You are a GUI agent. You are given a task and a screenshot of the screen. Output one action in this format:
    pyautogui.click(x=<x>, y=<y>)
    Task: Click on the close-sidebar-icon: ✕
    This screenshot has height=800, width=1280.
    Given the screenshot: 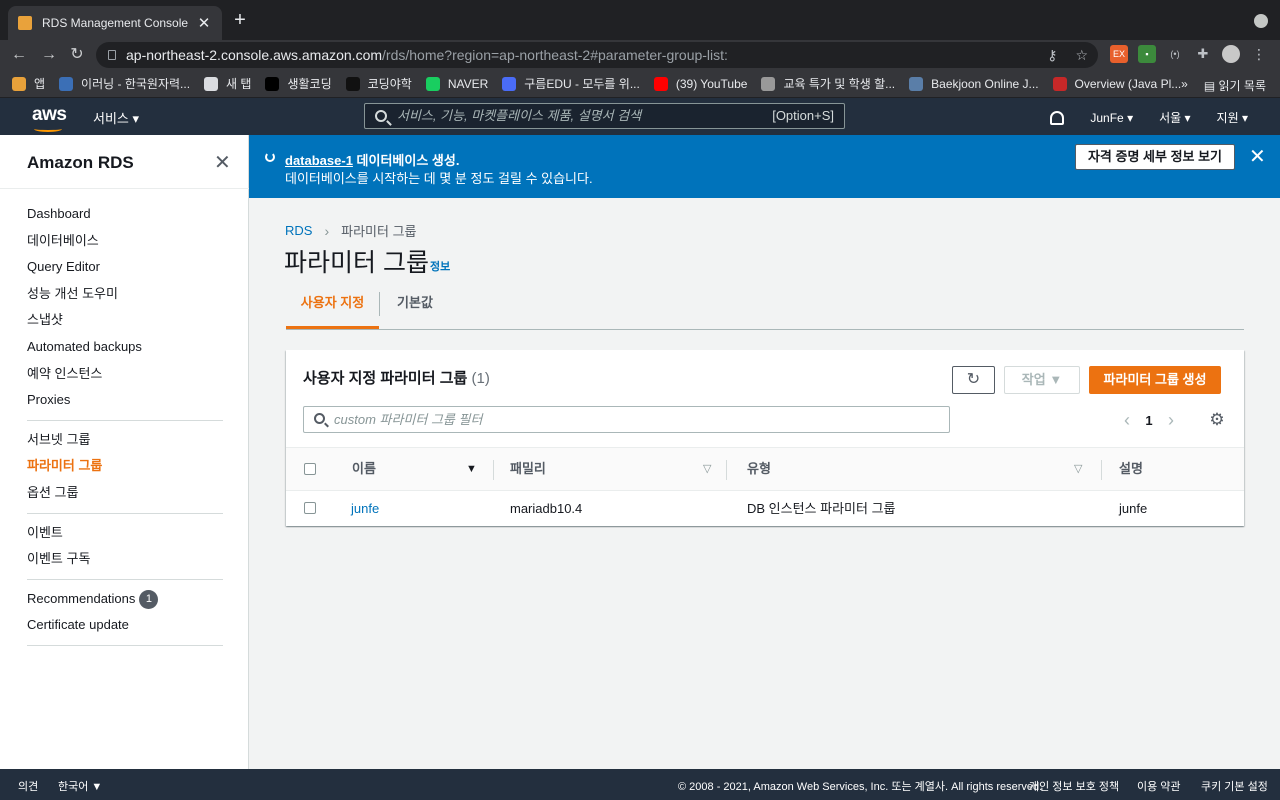 What is the action you would take?
    pyautogui.click(x=222, y=163)
    